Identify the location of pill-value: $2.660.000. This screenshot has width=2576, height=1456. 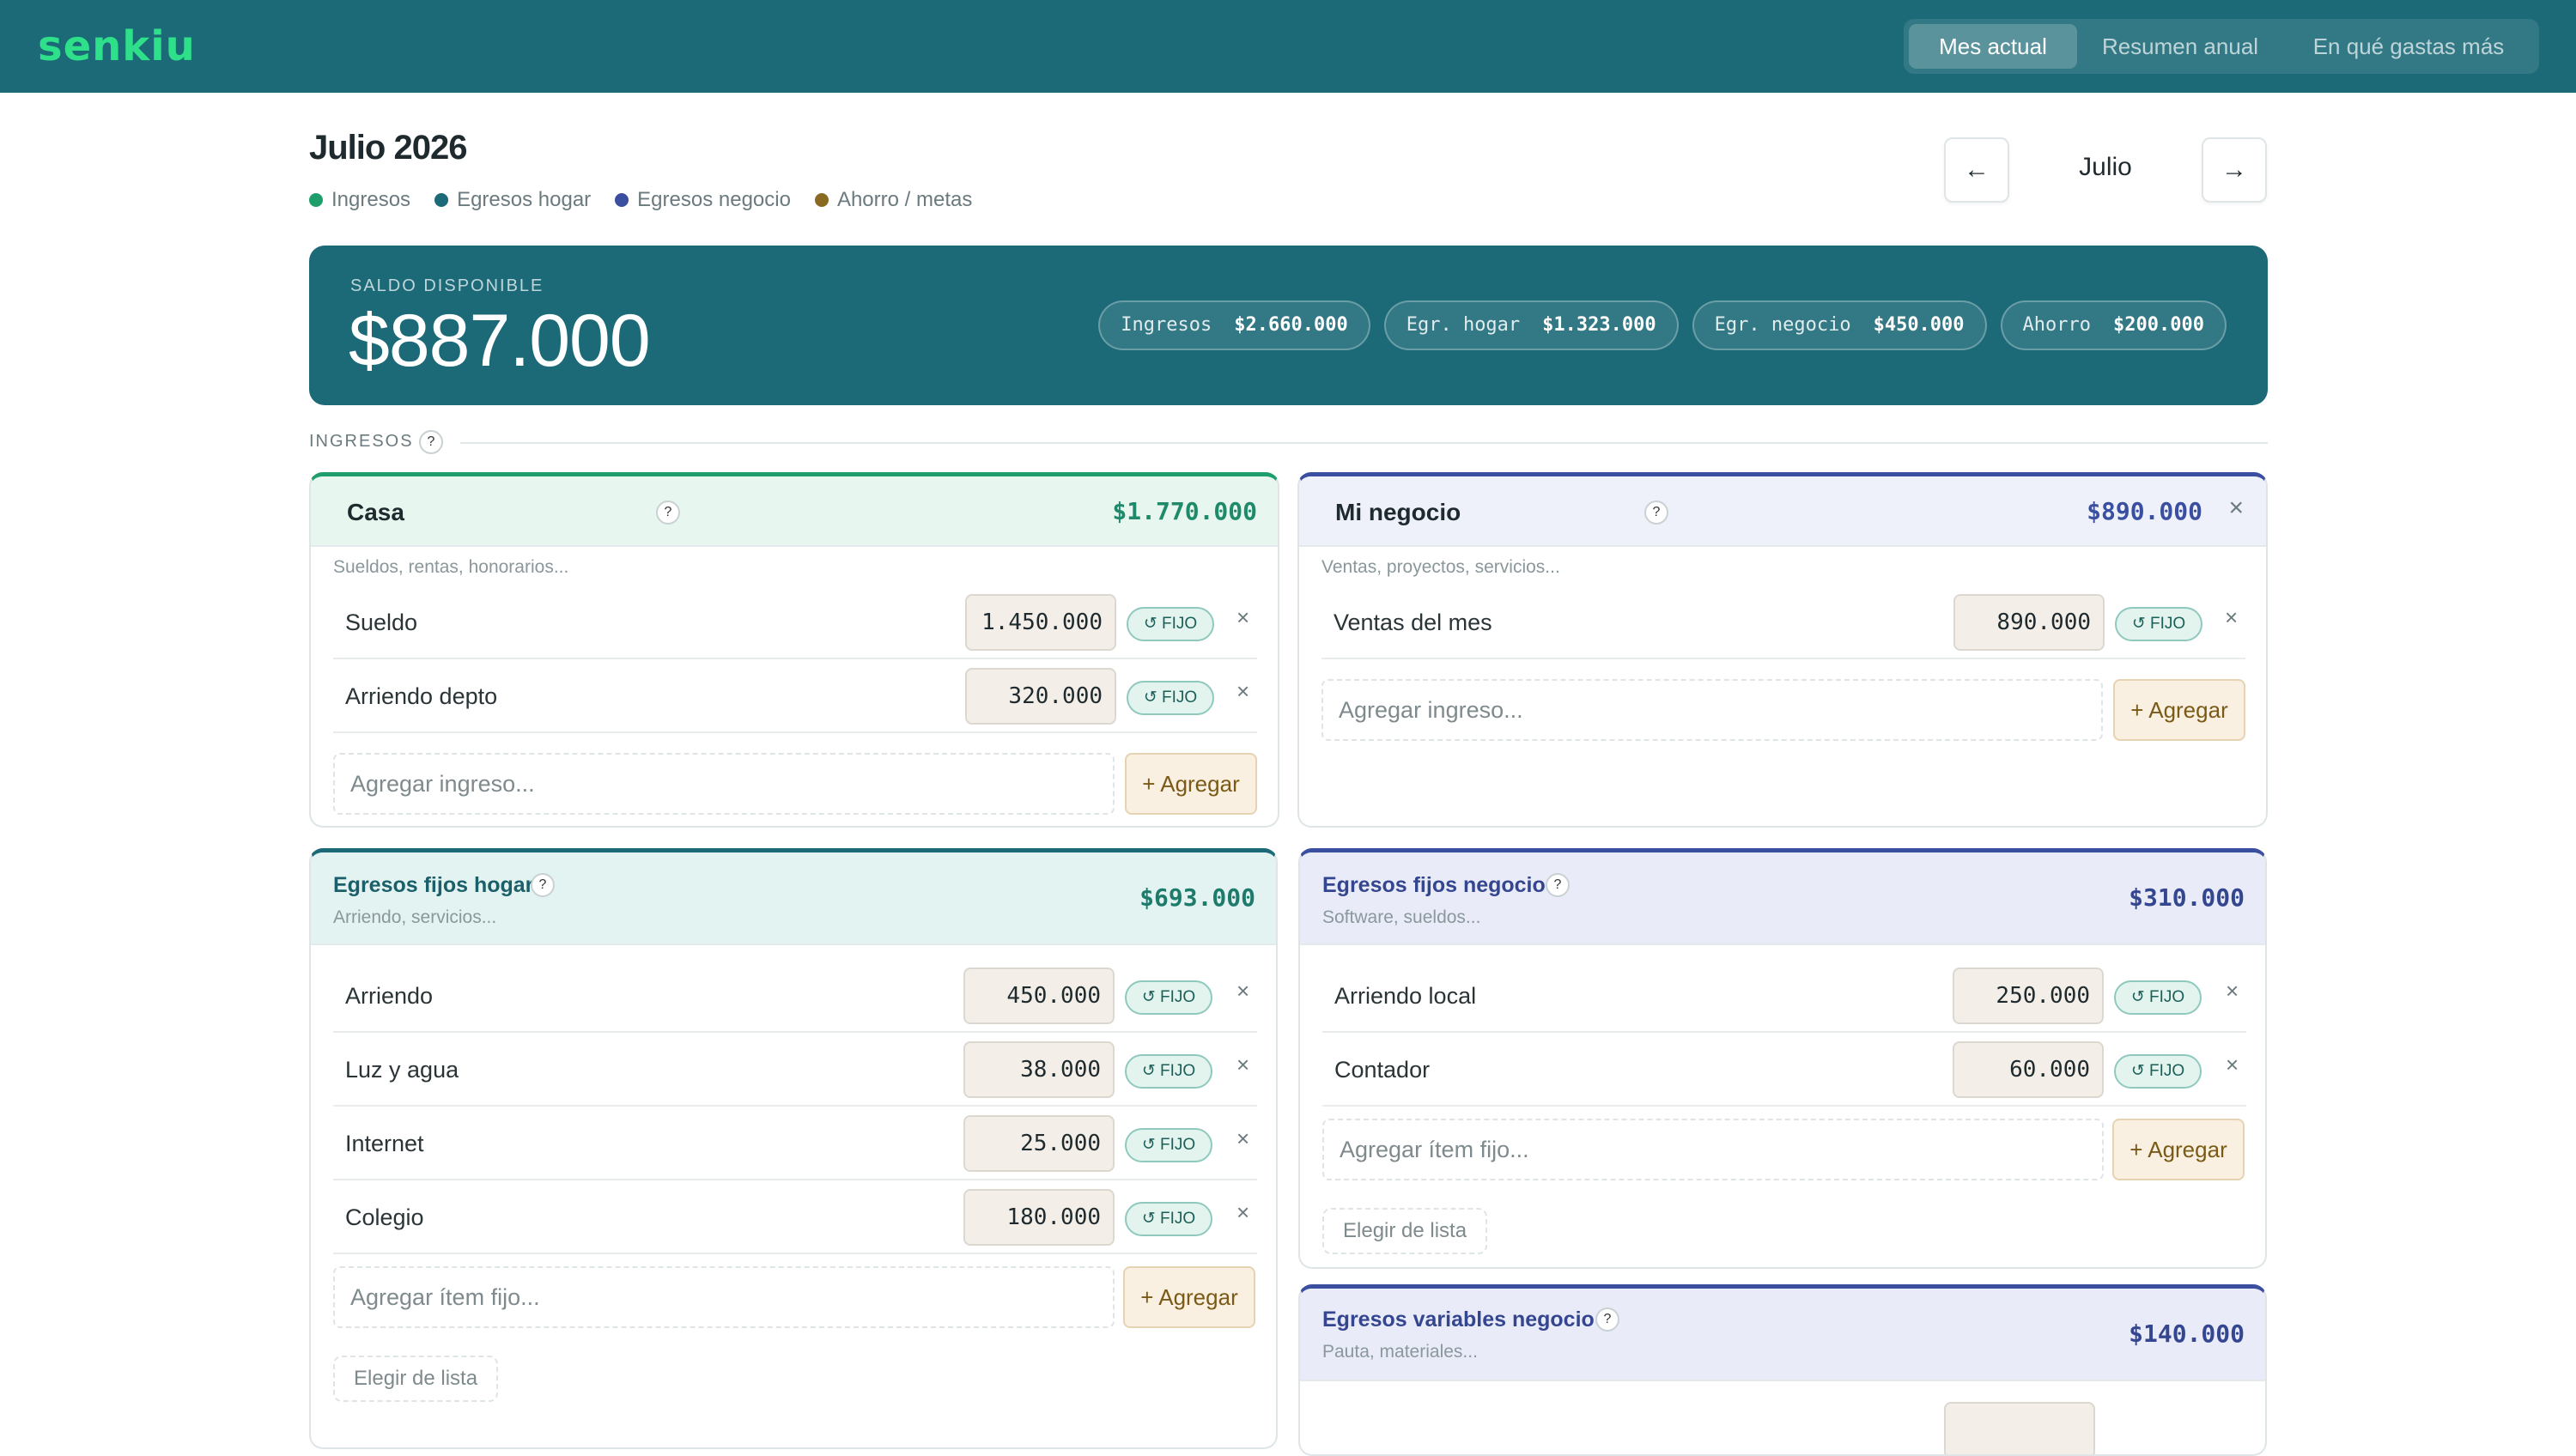
(1291, 325).